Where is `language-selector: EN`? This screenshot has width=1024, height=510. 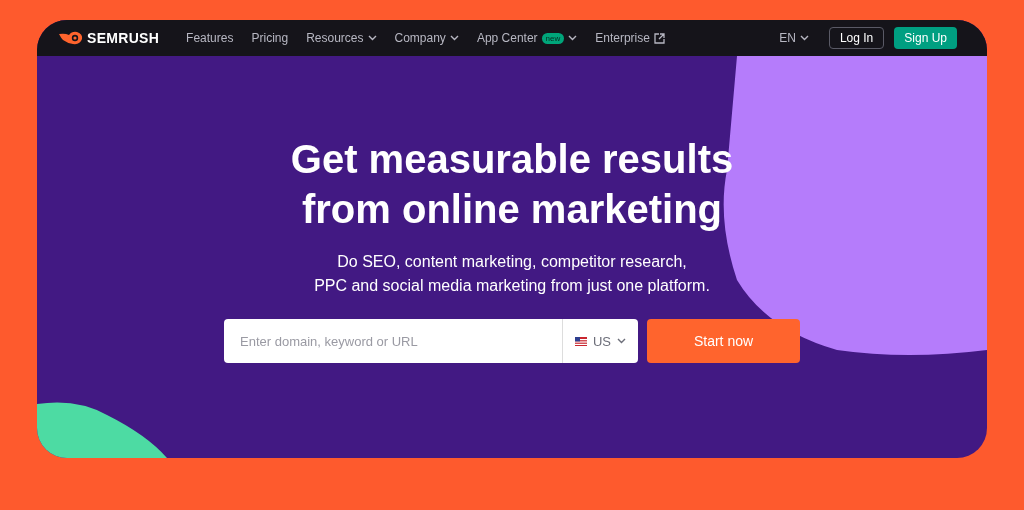 language-selector: EN is located at coordinates (794, 38).